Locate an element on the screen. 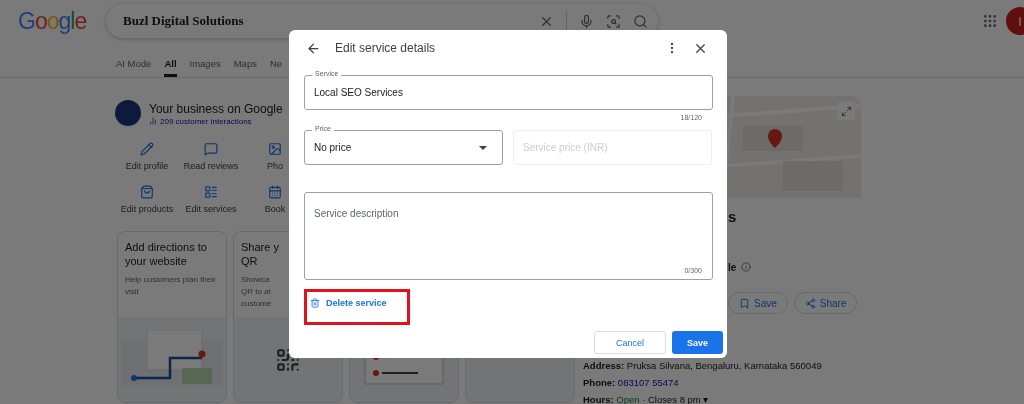  search-field: Buzl Digital Solutions is located at coordinates (382, 21).